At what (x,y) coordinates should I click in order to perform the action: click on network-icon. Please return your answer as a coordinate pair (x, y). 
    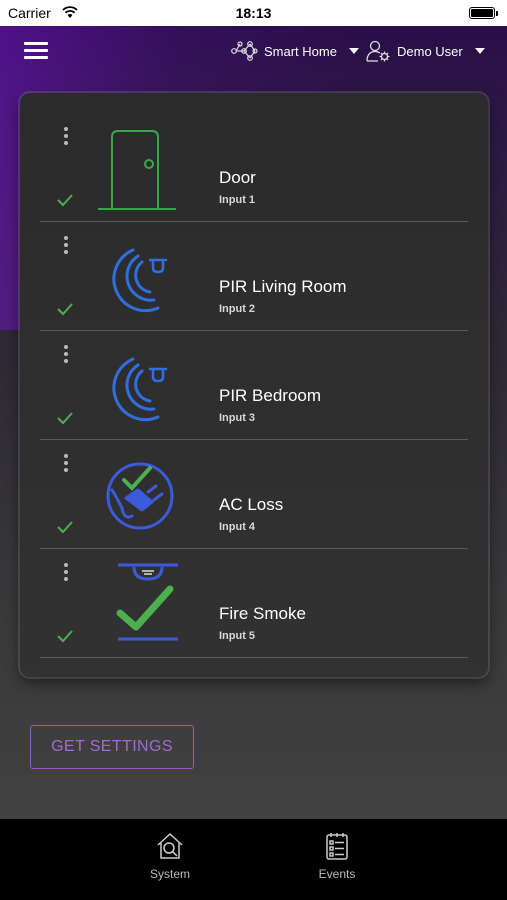
    Looking at the image, I should click on (244, 51).